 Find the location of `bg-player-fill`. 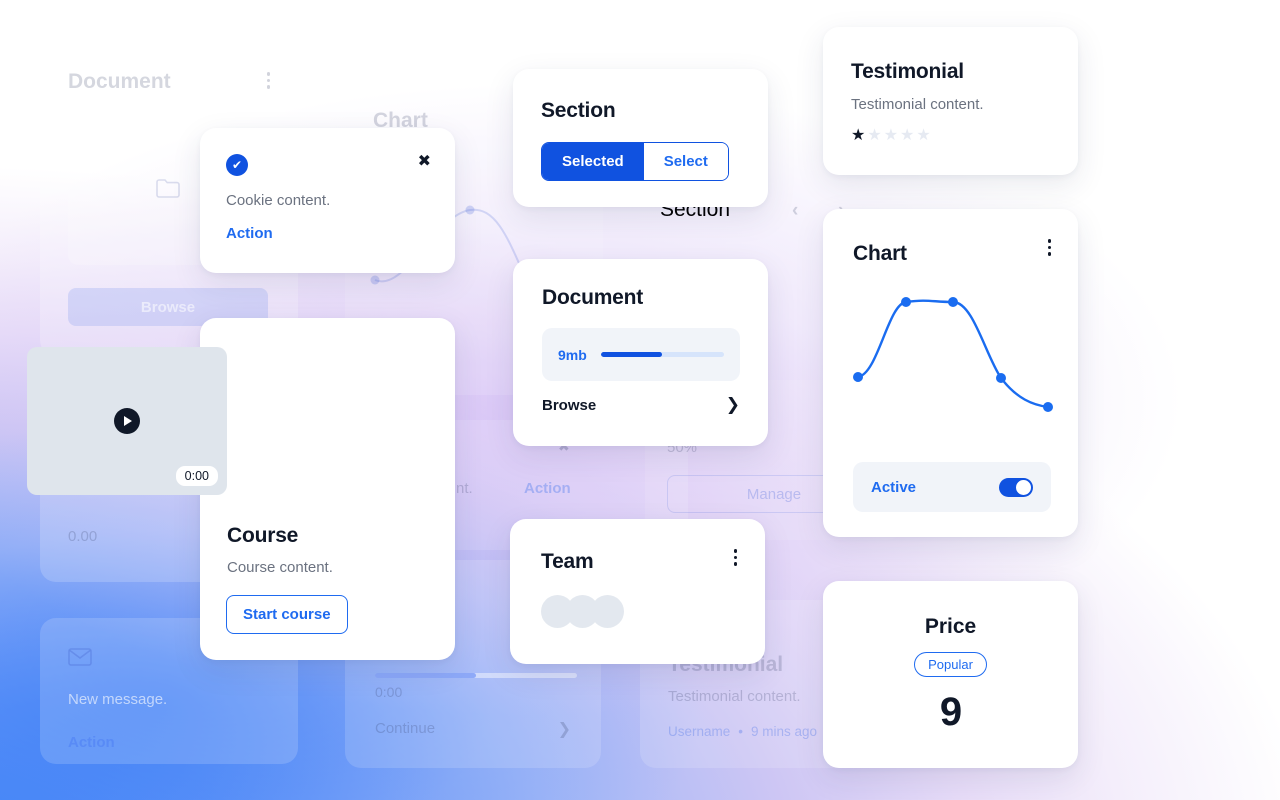

bg-player-fill is located at coordinates (425, 675).